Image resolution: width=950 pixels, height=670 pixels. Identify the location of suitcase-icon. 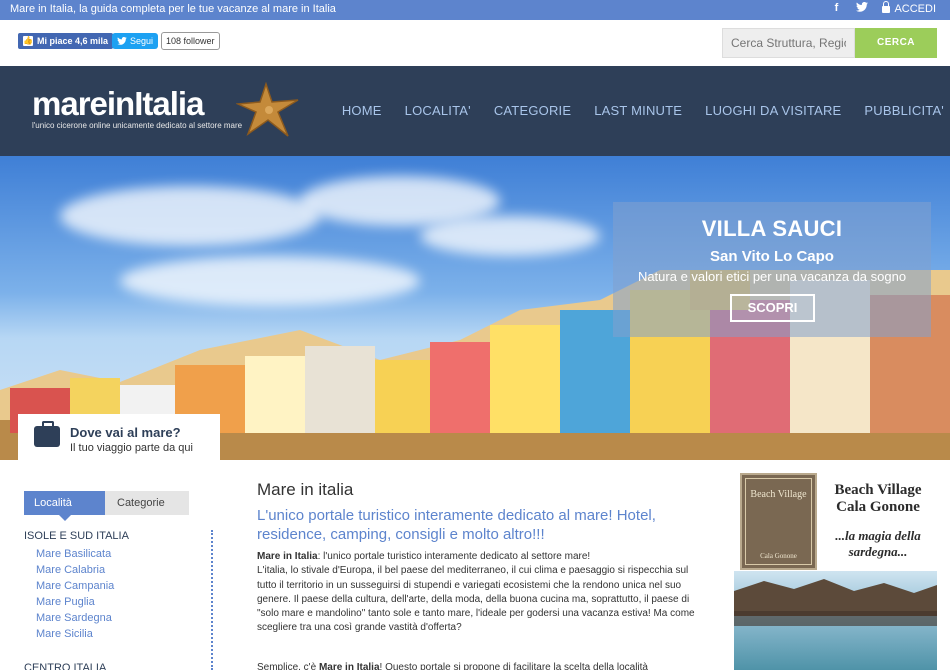
(47, 434).